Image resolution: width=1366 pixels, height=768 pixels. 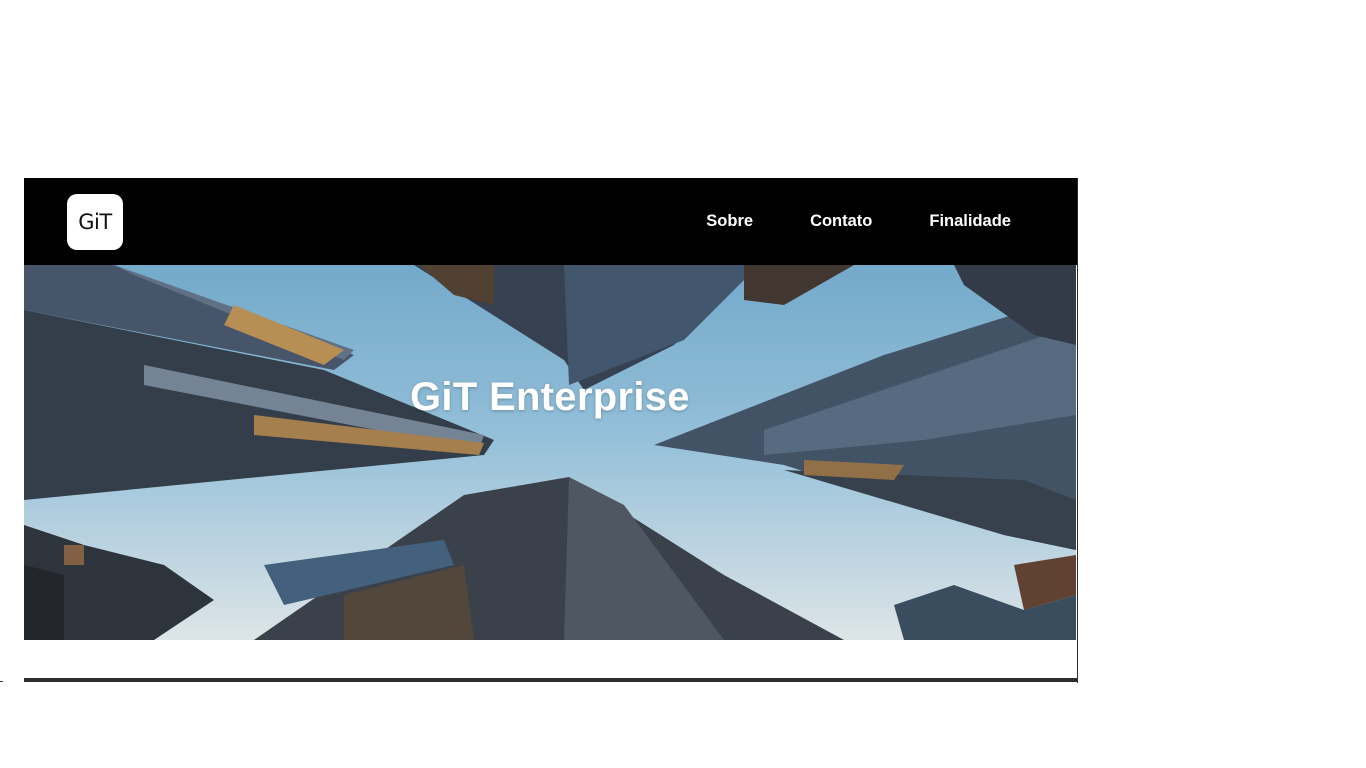 What do you see at coordinates (550, 397) in the screenshot?
I see `hero-title: GiT Enterprise` at bounding box center [550, 397].